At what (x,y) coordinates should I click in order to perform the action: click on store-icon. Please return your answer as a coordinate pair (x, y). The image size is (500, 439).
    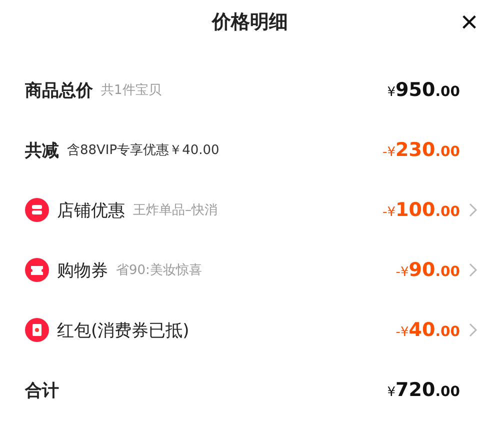
    Looking at the image, I should click on (37, 210).